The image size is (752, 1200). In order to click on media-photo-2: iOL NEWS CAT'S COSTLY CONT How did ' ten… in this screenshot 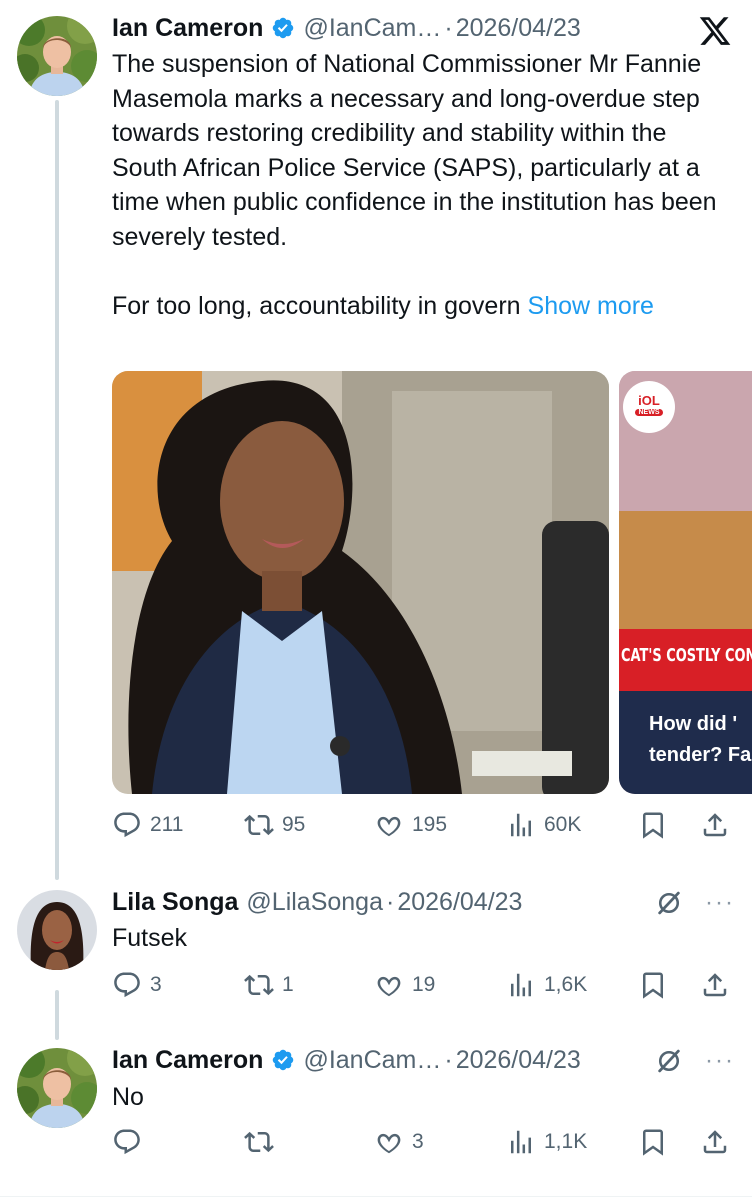, I will do `click(685, 582)`.